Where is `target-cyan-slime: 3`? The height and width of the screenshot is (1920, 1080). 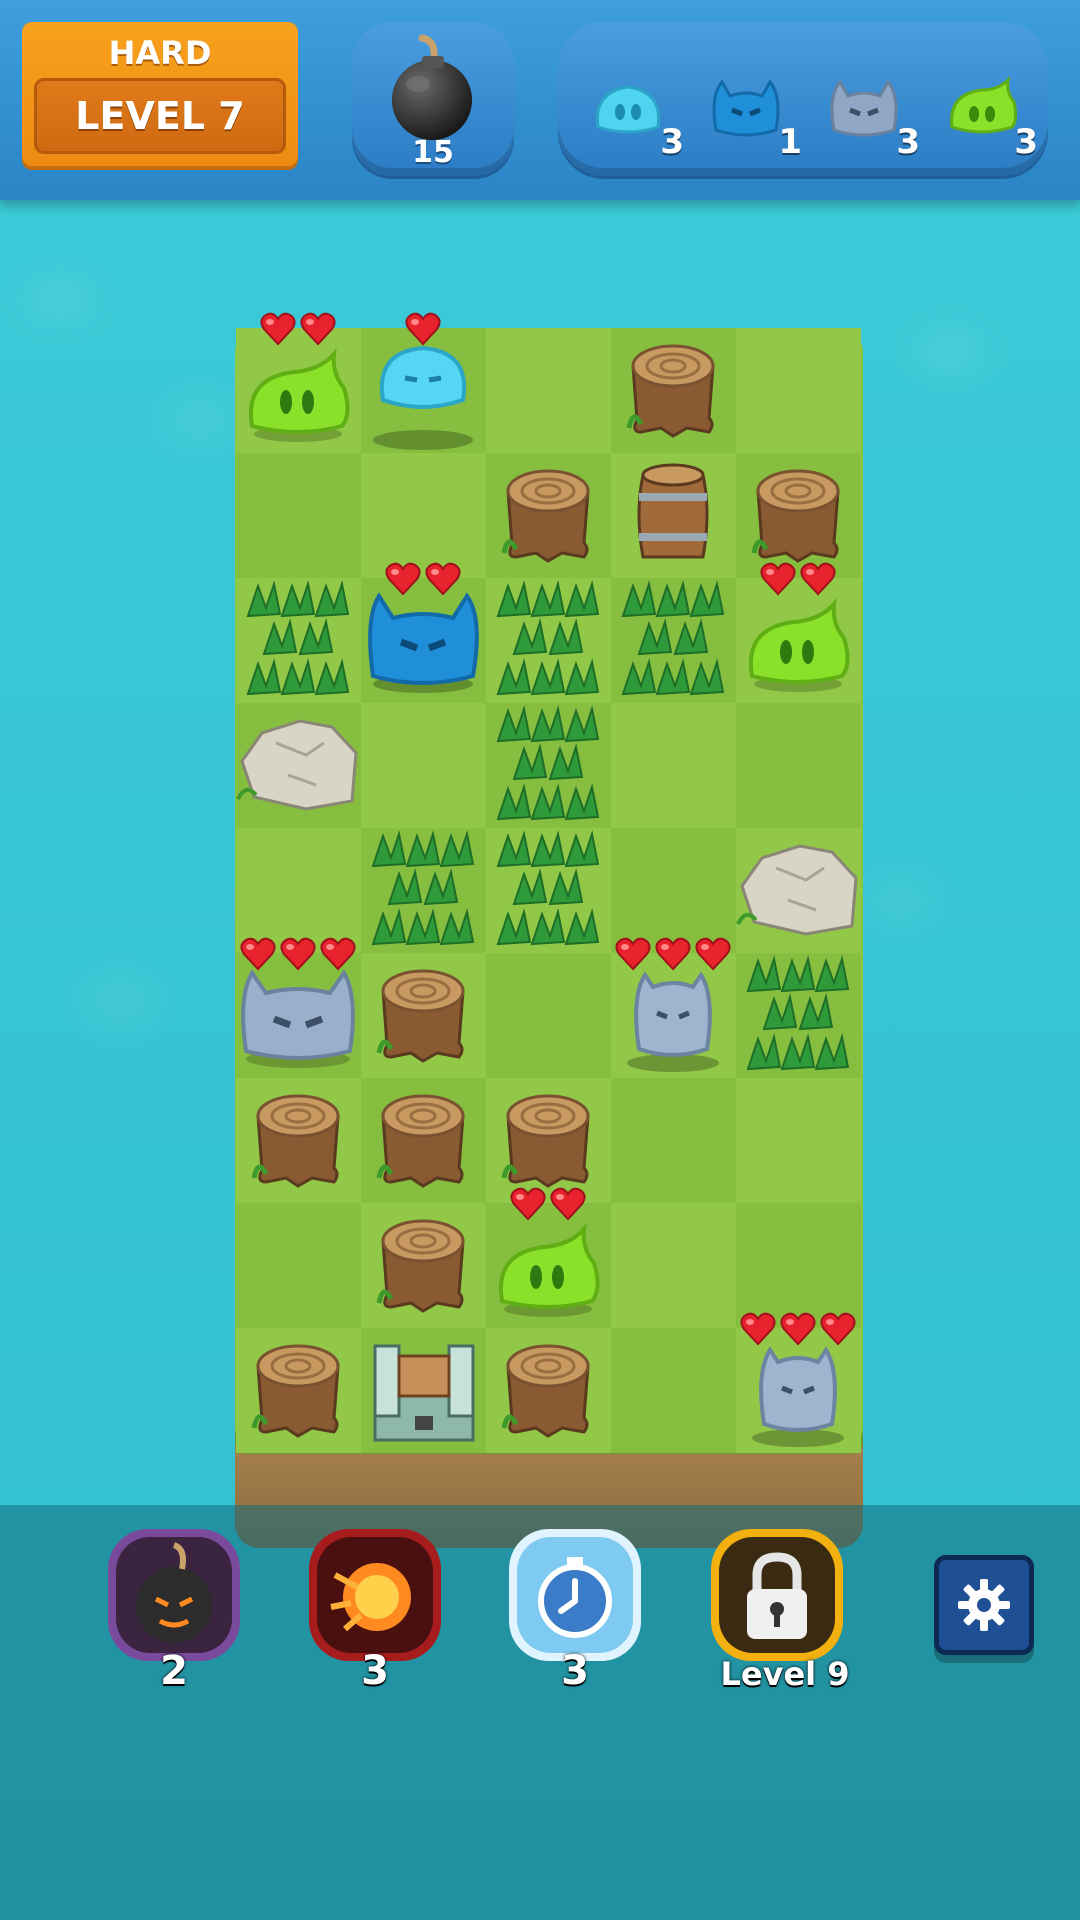
target-cyan-slime: 3 is located at coordinates (636, 117).